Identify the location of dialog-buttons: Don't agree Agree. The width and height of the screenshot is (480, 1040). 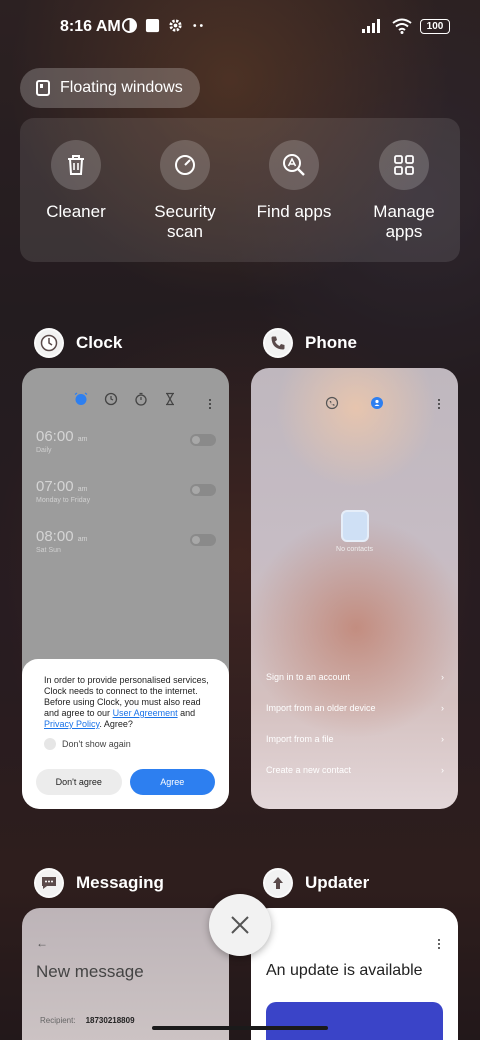
(125, 782).